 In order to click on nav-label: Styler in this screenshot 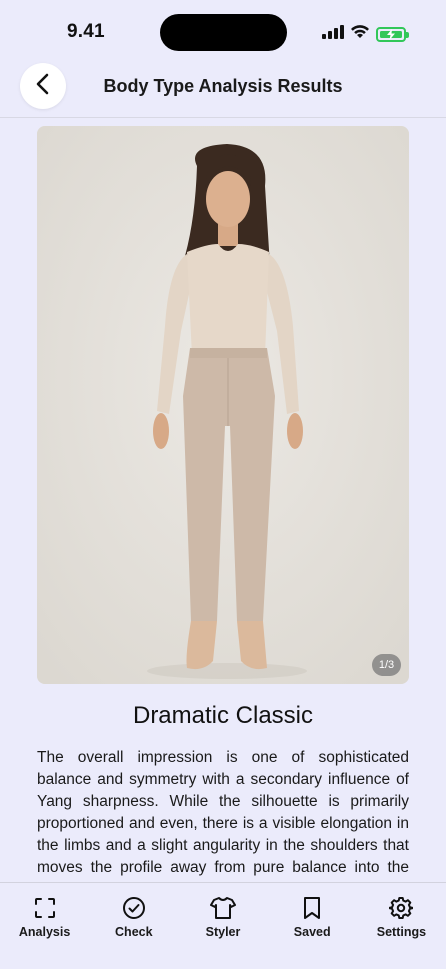, I will do `click(223, 932)`.